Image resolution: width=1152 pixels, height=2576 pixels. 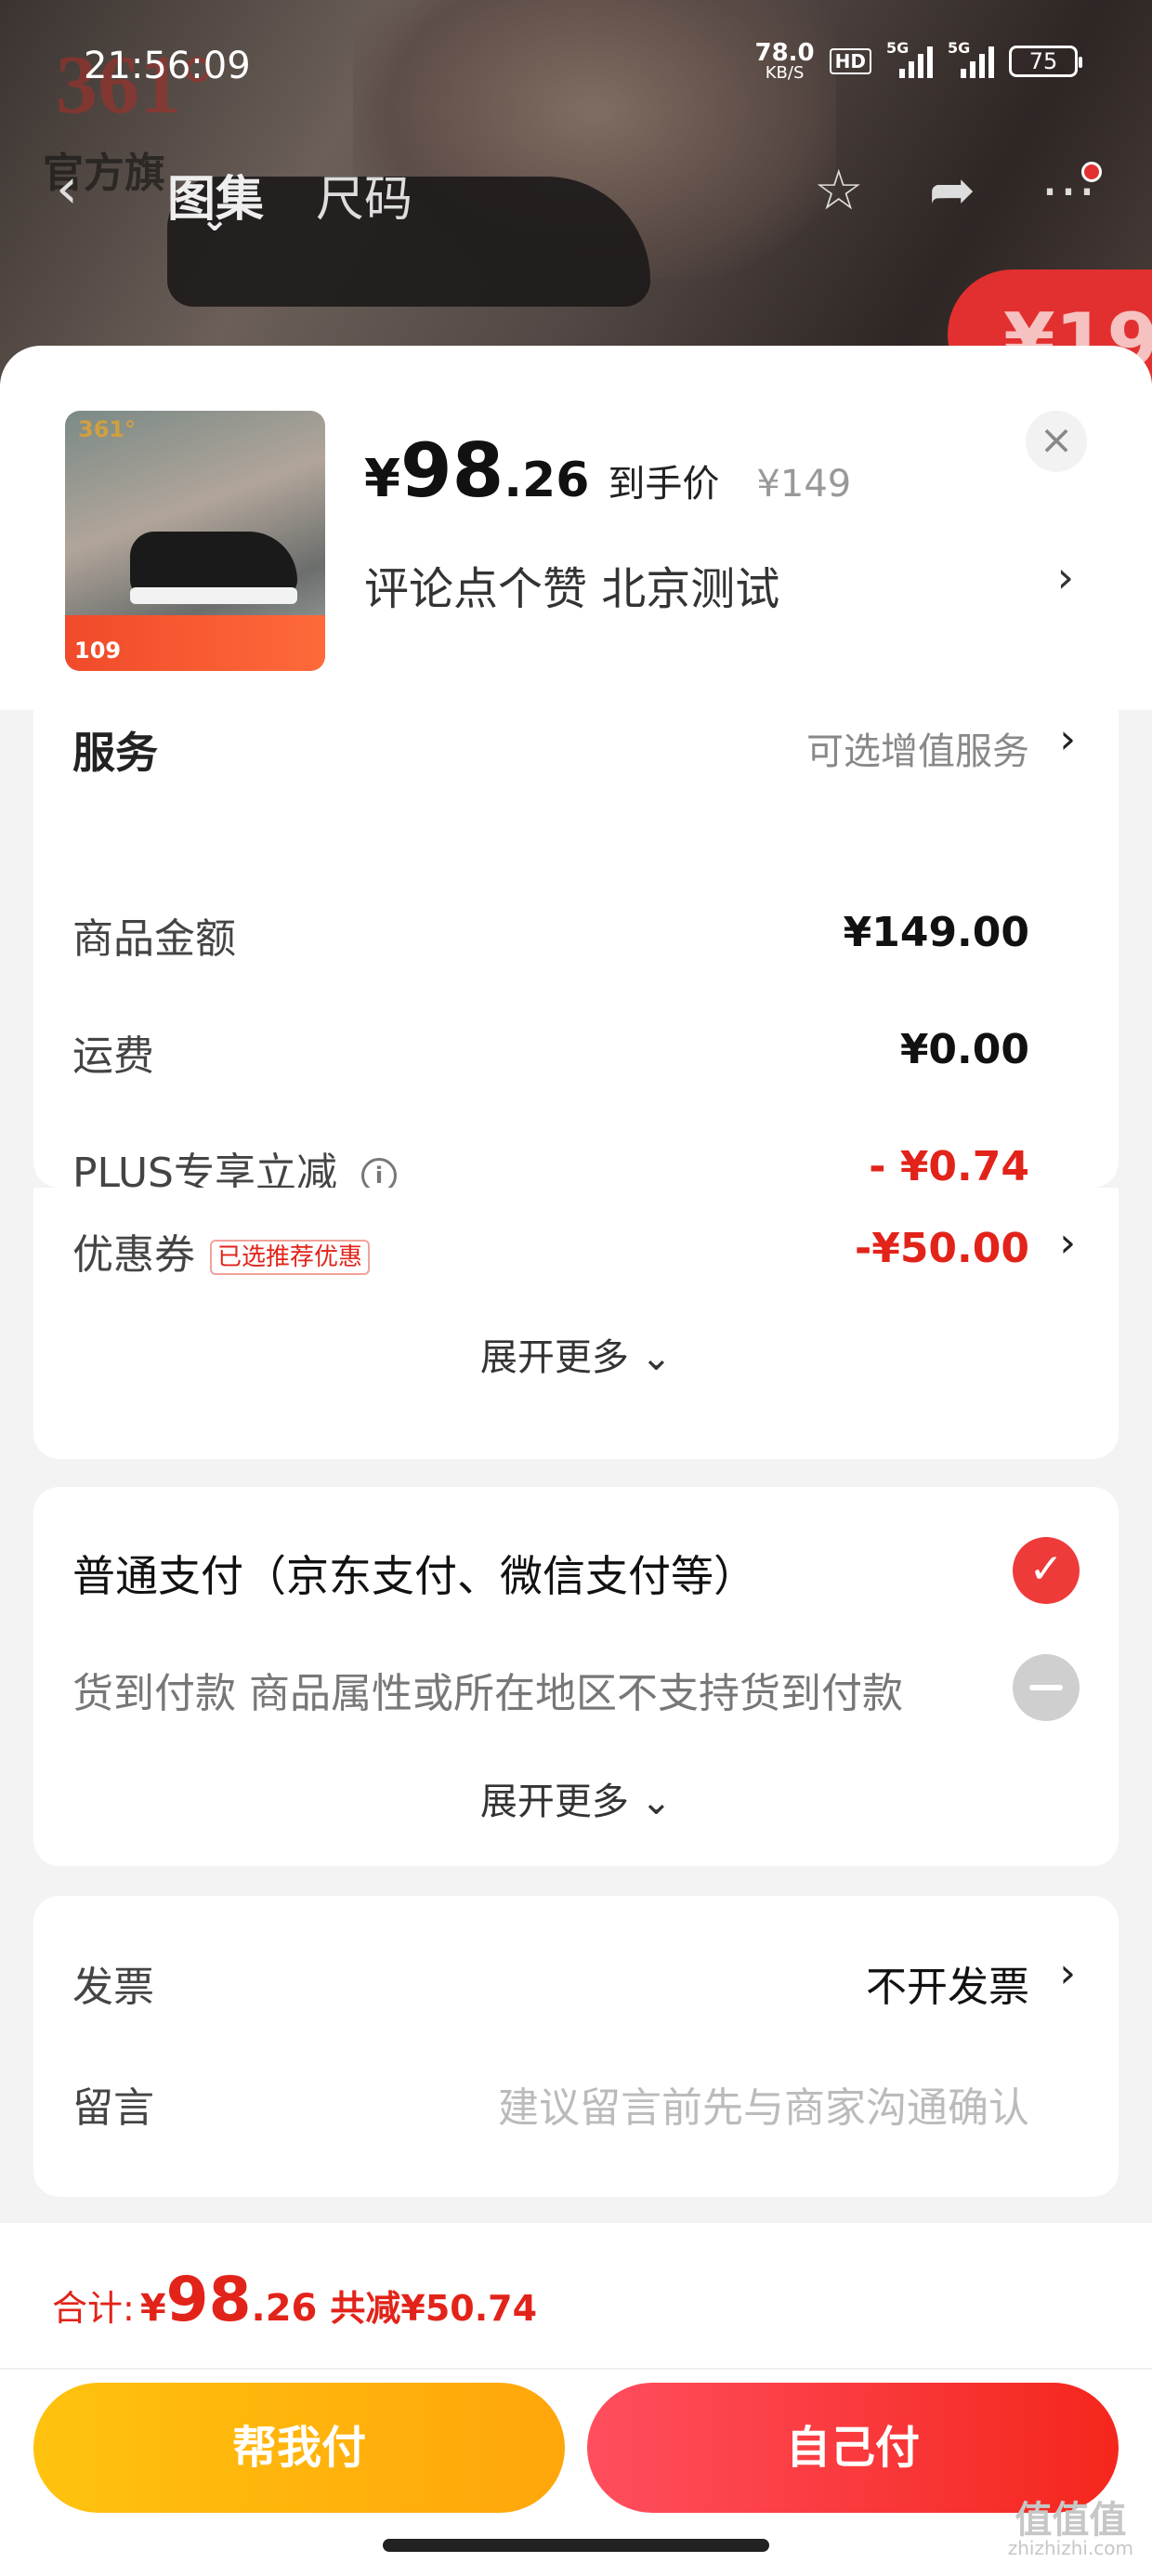 What do you see at coordinates (576, 1323) in the screenshot?
I see `amounts-card-bottom: 优惠券 已选推荐优惠 -¥50.00 › 展开更多 ⌄` at bounding box center [576, 1323].